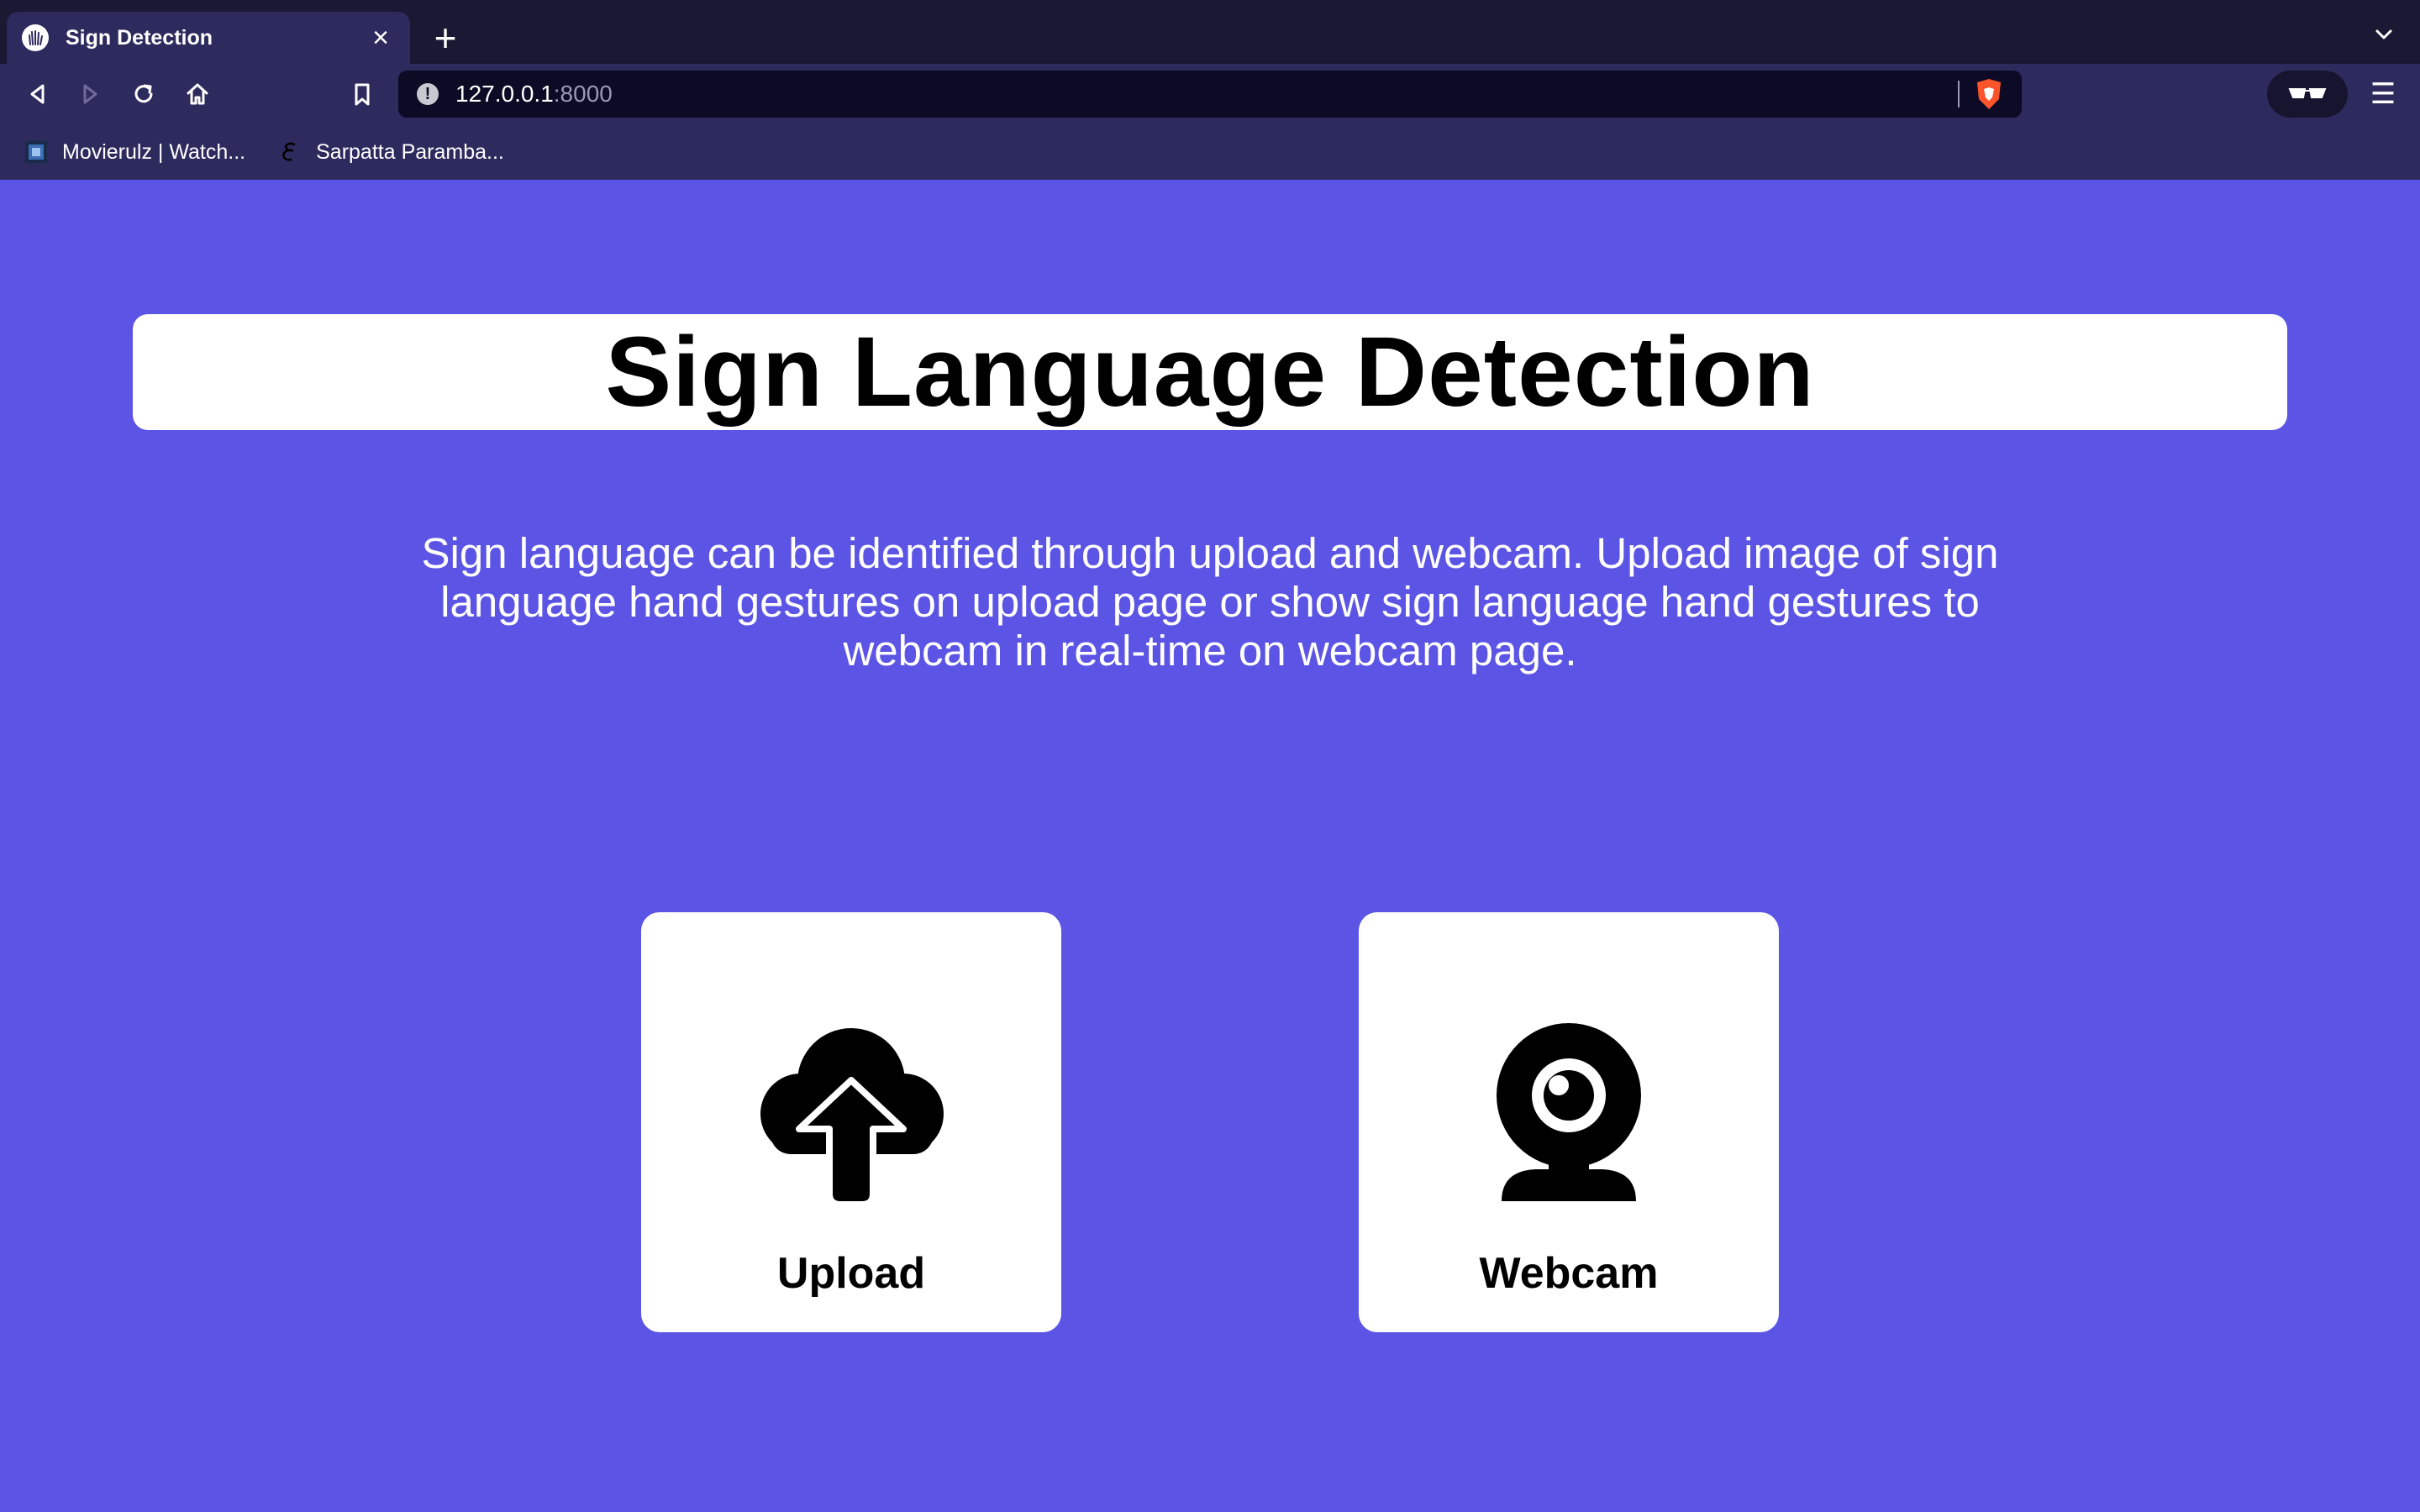 This screenshot has height=1512, width=2420. I want to click on info-icon: !, so click(428, 94).